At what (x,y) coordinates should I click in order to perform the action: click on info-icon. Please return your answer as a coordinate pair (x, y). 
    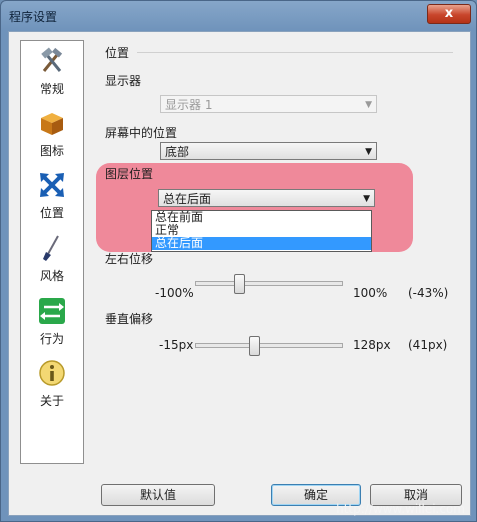
    Looking at the image, I should click on (52, 373).